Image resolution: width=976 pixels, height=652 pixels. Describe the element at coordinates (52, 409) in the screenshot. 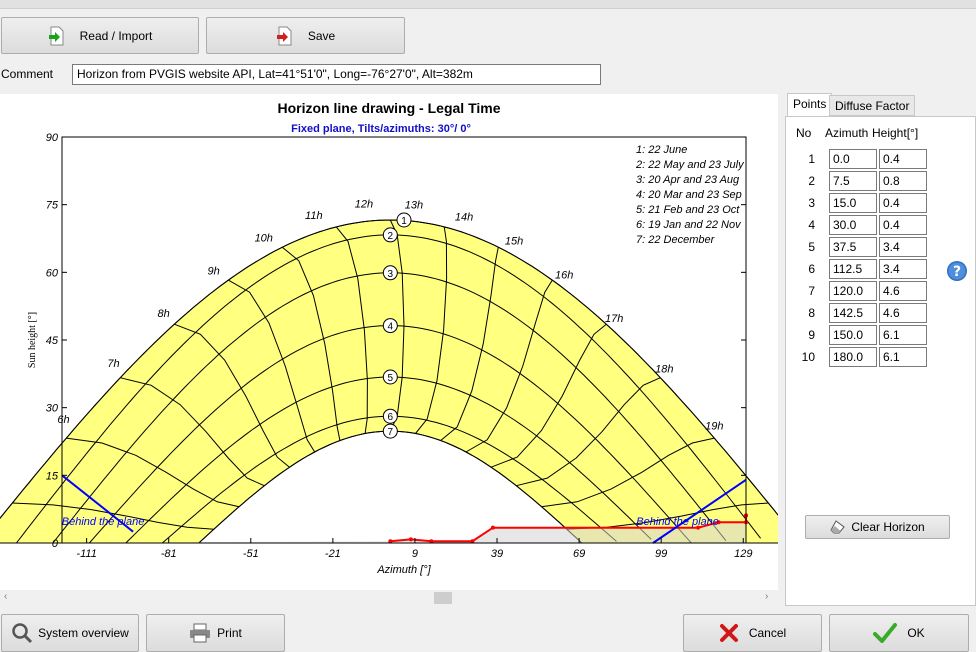

I see `y-tick-label: 30` at that location.